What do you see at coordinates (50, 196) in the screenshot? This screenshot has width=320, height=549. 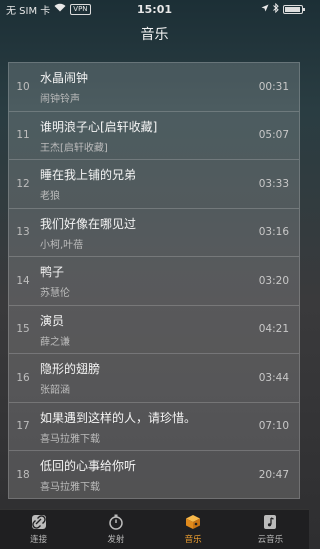 I see `song-artist: 老狼` at bounding box center [50, 196].